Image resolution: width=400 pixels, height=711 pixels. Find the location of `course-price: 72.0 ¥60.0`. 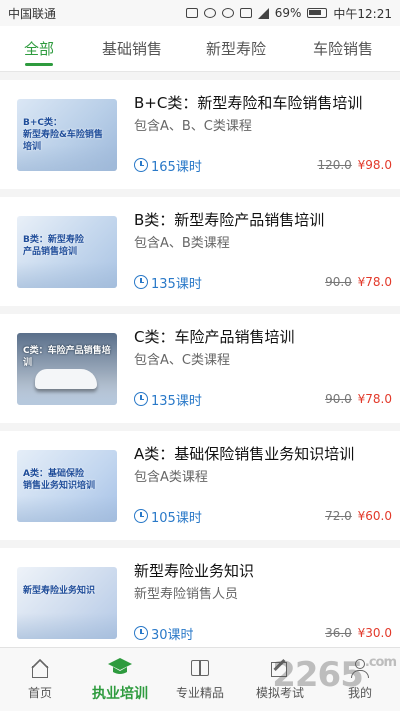

course-price: 72.0 ¥60.0 is located at coordinates (358, 516).